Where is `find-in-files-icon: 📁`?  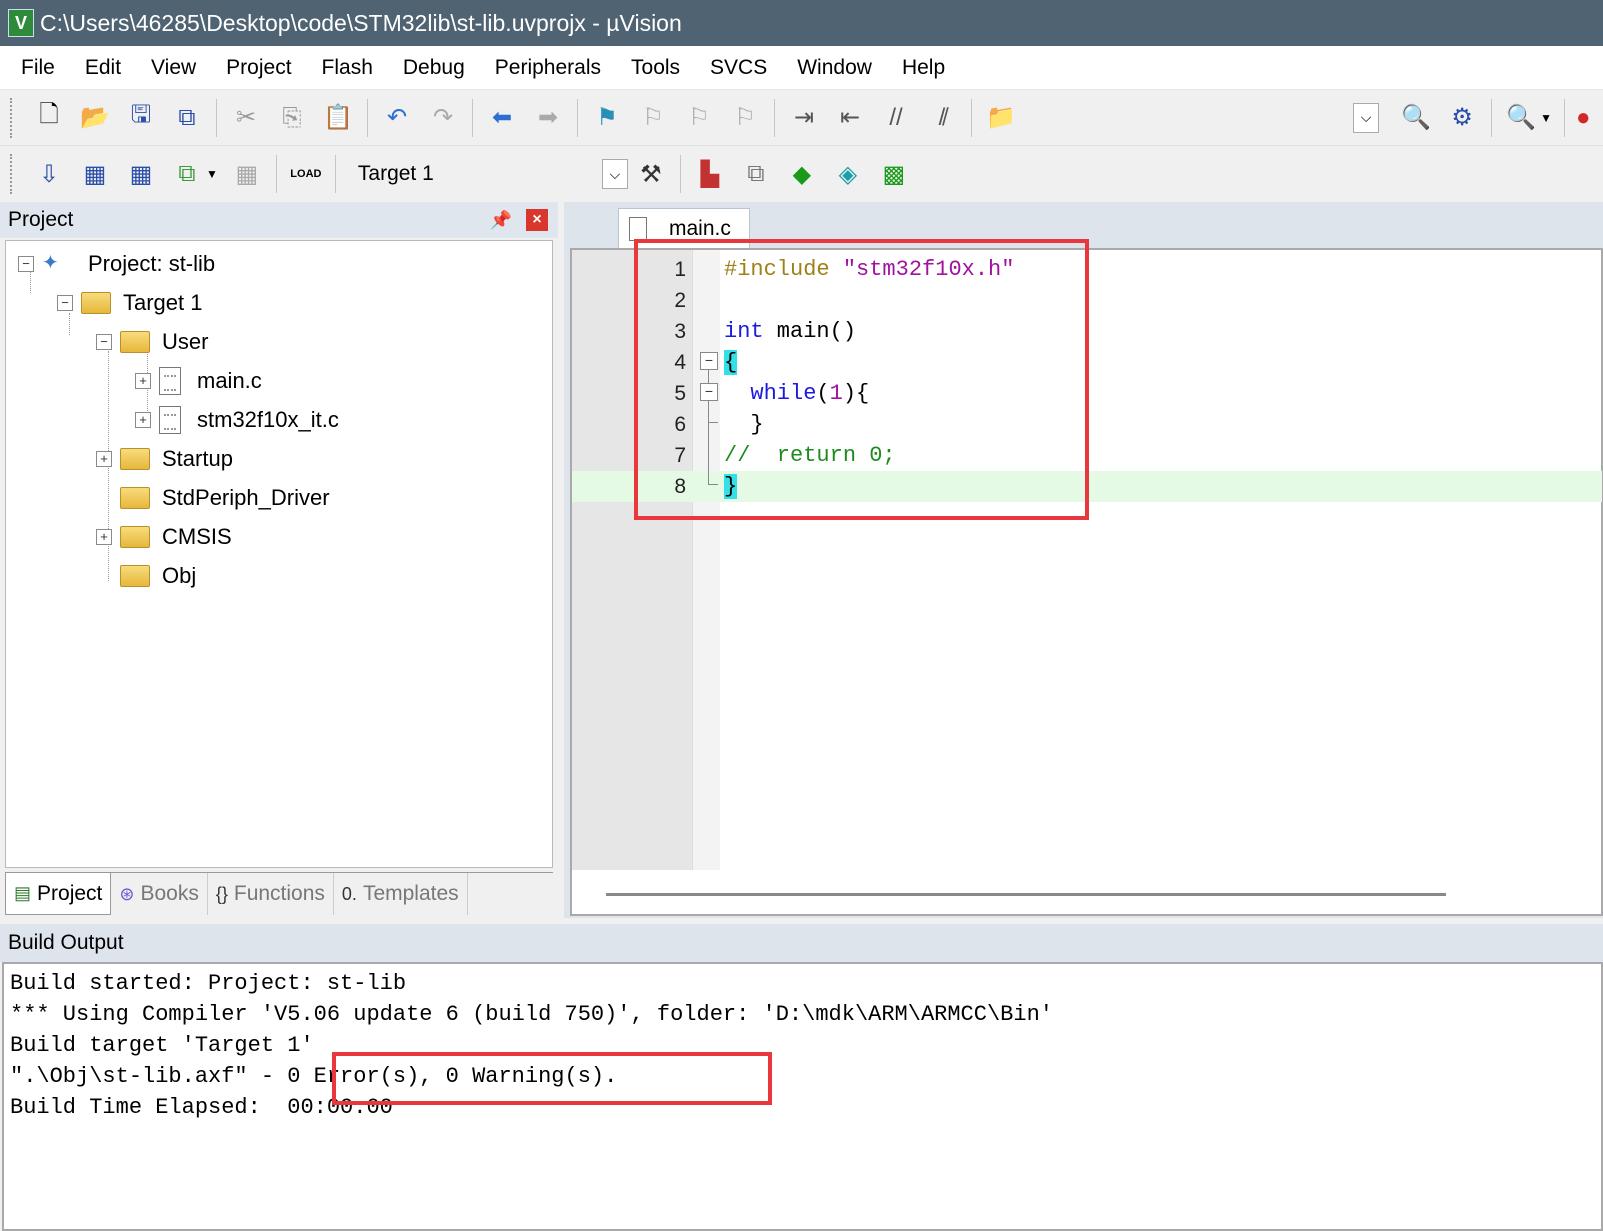 find-in-files-icon: 📁 is located at coordinates (1001, 118).